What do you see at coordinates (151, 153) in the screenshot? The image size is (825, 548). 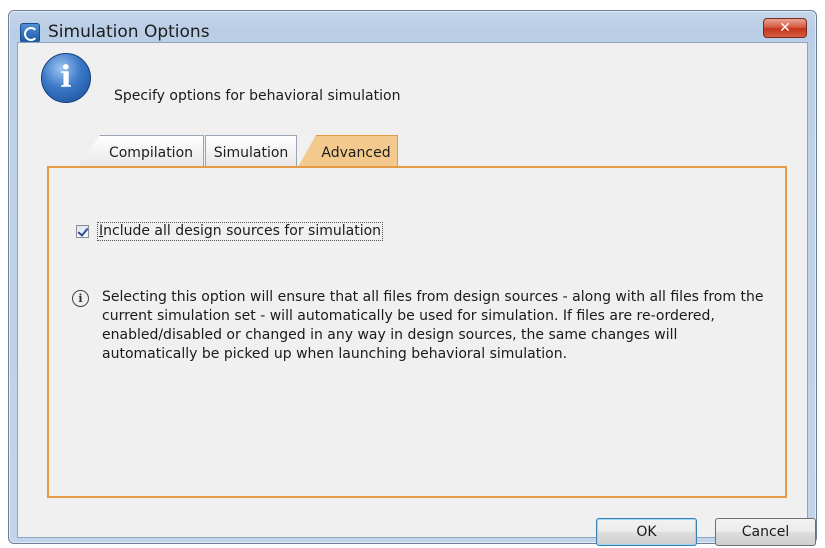 I see `tab-compilation-label: Compilation` at bounding box center [151, 153].